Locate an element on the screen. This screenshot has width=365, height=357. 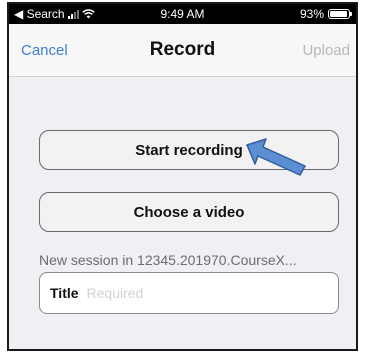
choose-video-button: Choose a video is located at coordinates (189, 212).